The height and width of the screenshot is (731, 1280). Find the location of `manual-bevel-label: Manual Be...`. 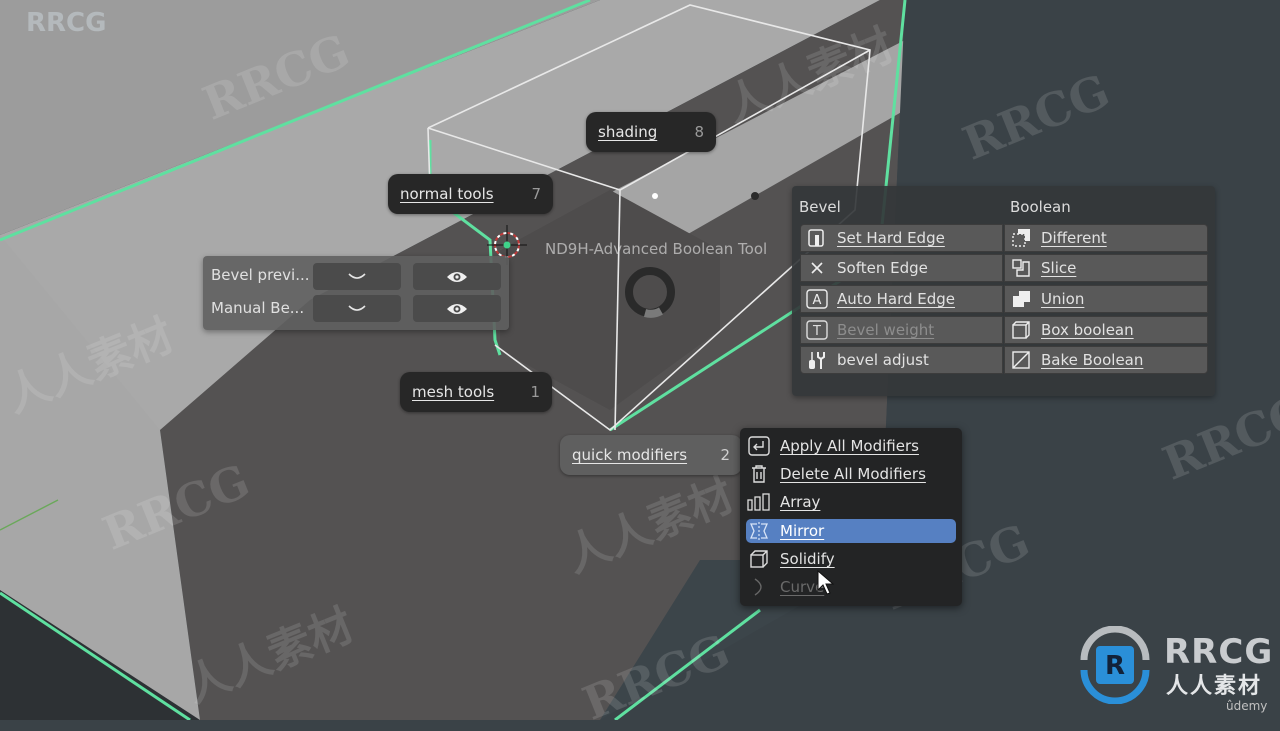

manual-bevel-label: Manual Be... is located at coordinates (258, 308).